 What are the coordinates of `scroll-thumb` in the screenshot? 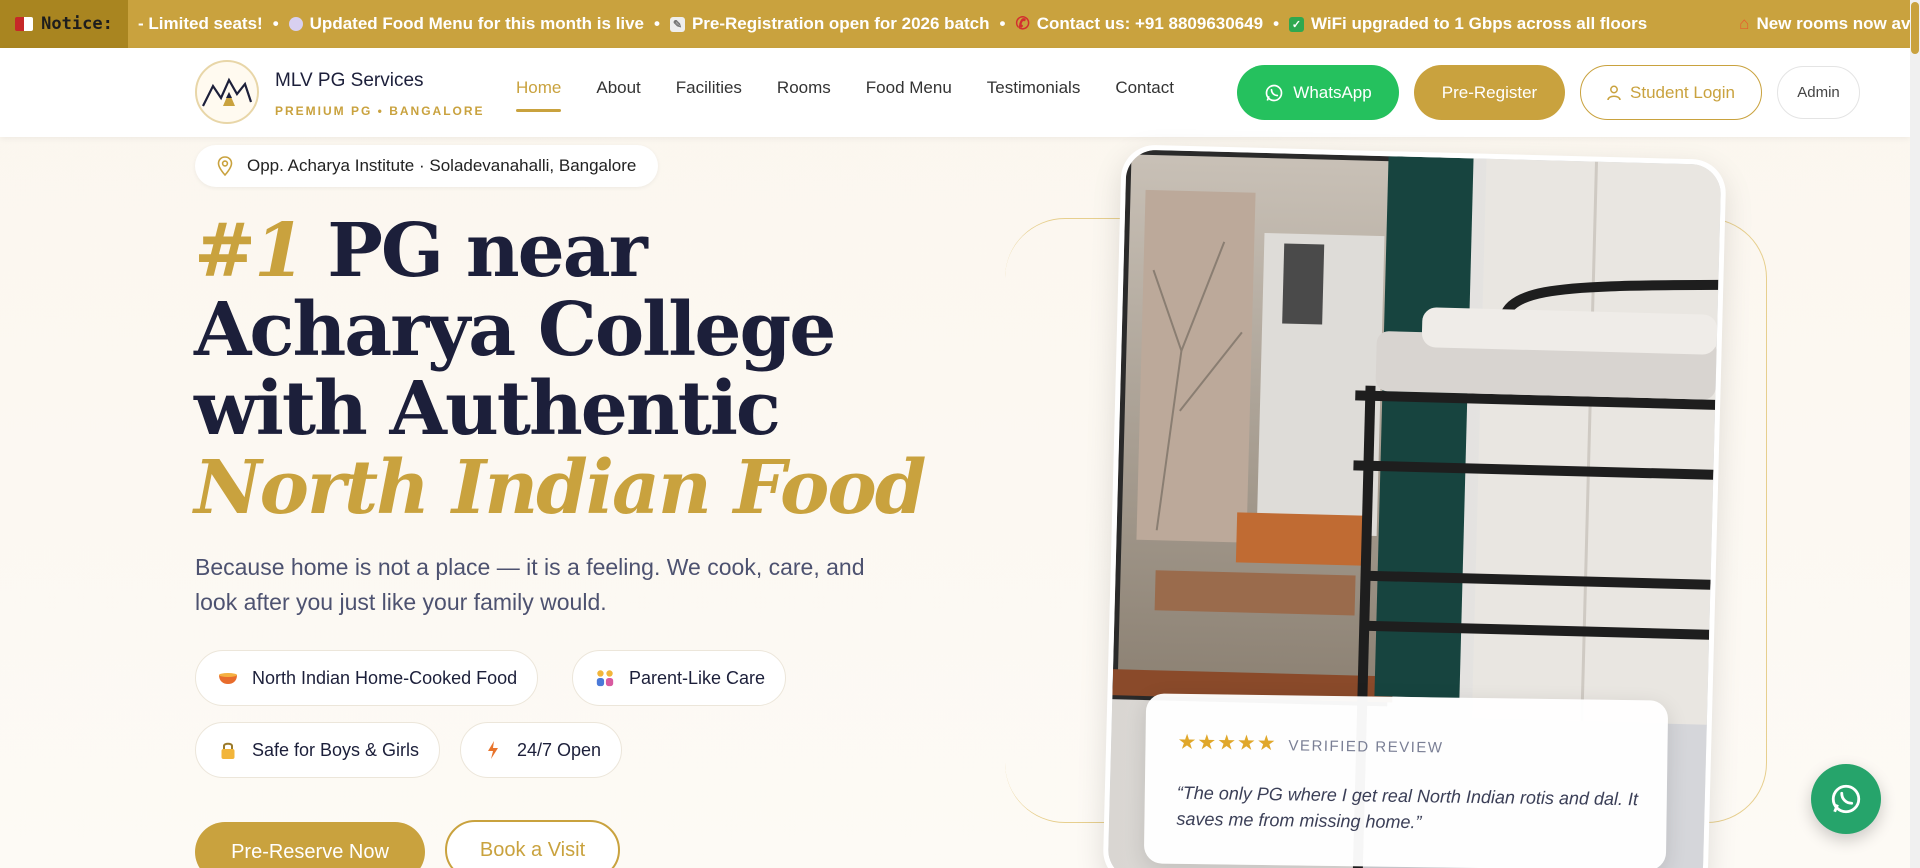 It's located at (1915, 28).